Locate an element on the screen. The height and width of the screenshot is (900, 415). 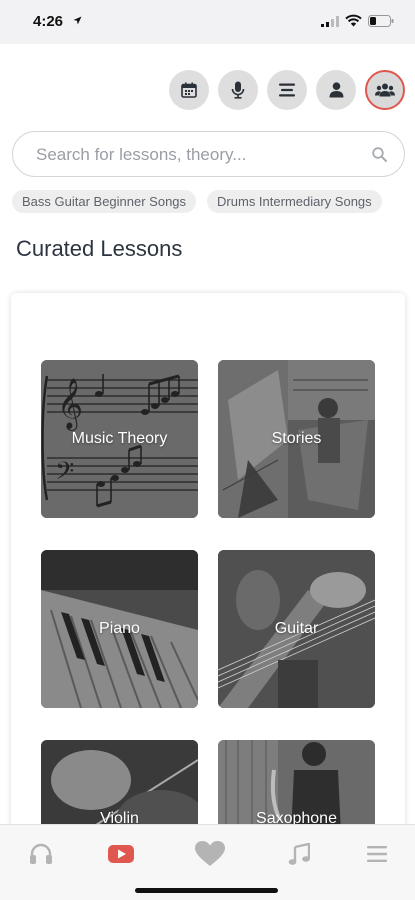
lesson-tile-music-theory: 𝄞 𝄢 Music Theory is located at coordinates (119, 439).